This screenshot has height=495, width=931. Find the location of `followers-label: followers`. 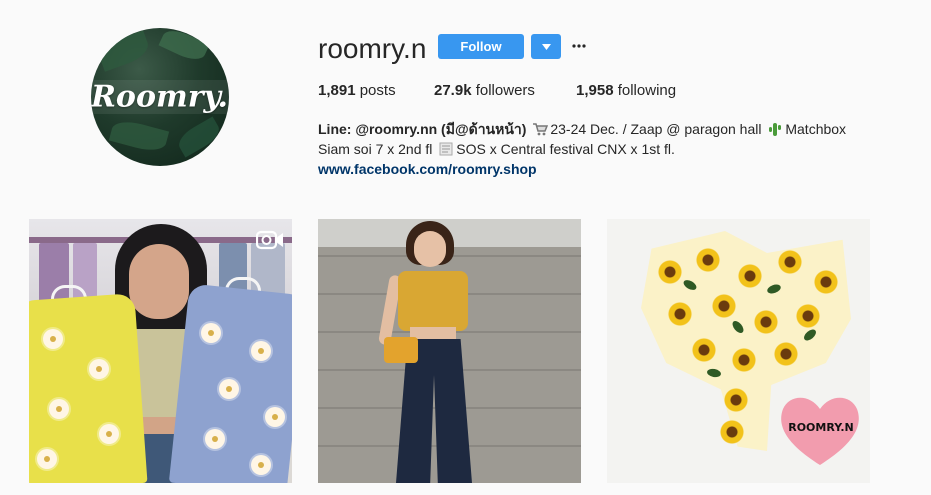

followers-label: followers is located at coordinates (505, 90).